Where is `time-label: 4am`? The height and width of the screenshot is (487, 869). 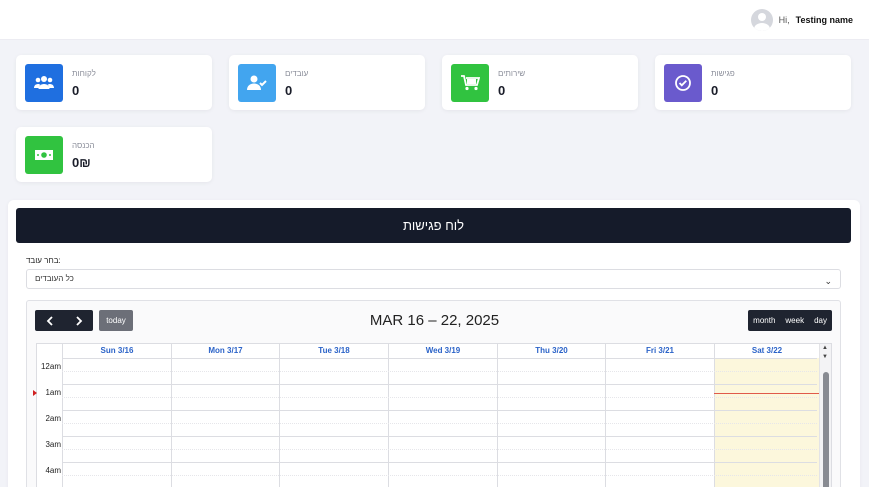
time-label: 4am is located at coordinates (53, 470).